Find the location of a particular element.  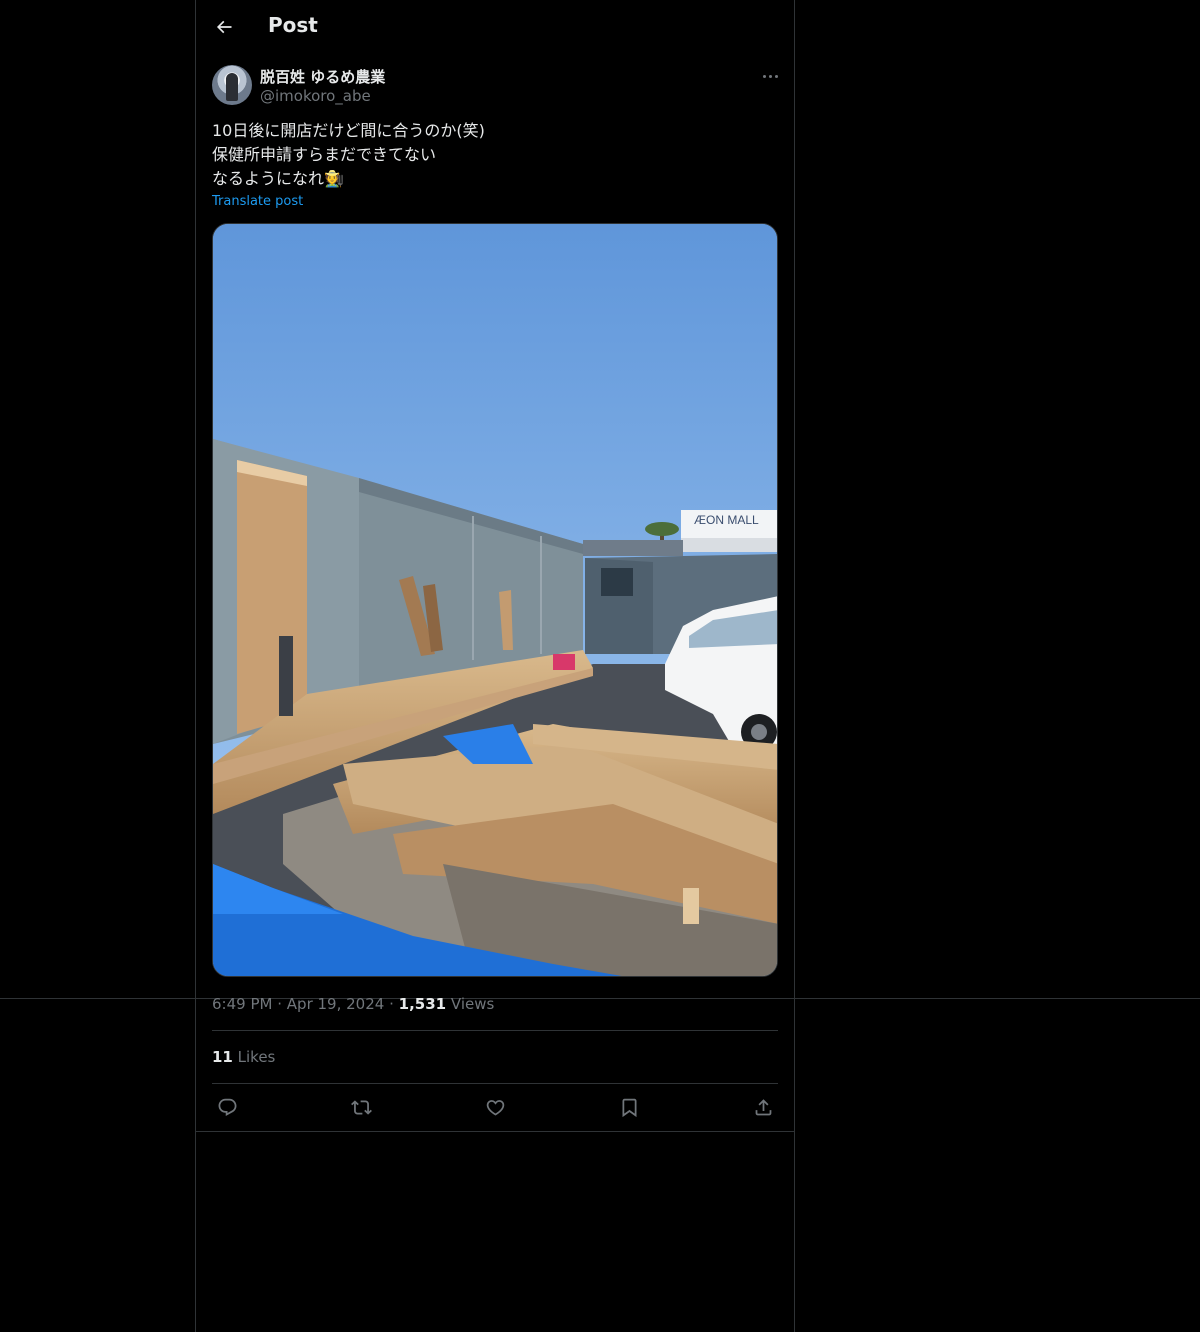

post-bottom-divider is located at coordinates (495, 1131).